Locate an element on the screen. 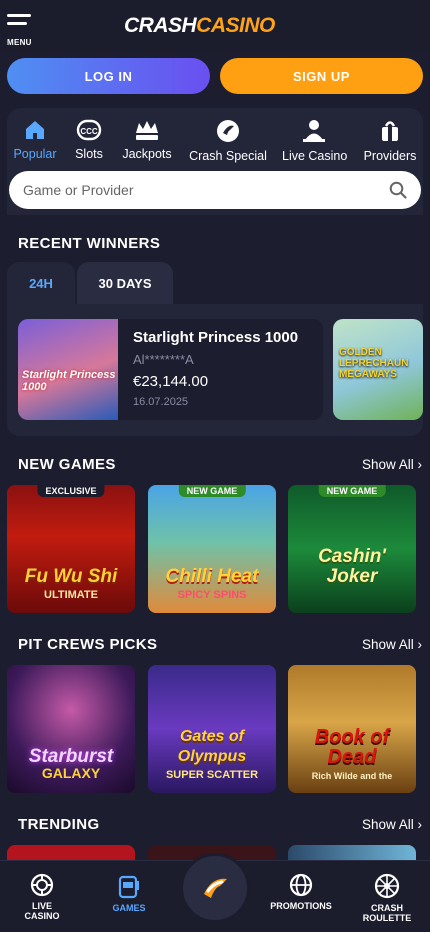 Image resolution: width=430 pixels, height=932 pixels. svg-text: CCC is located at coordinates (89, 131).